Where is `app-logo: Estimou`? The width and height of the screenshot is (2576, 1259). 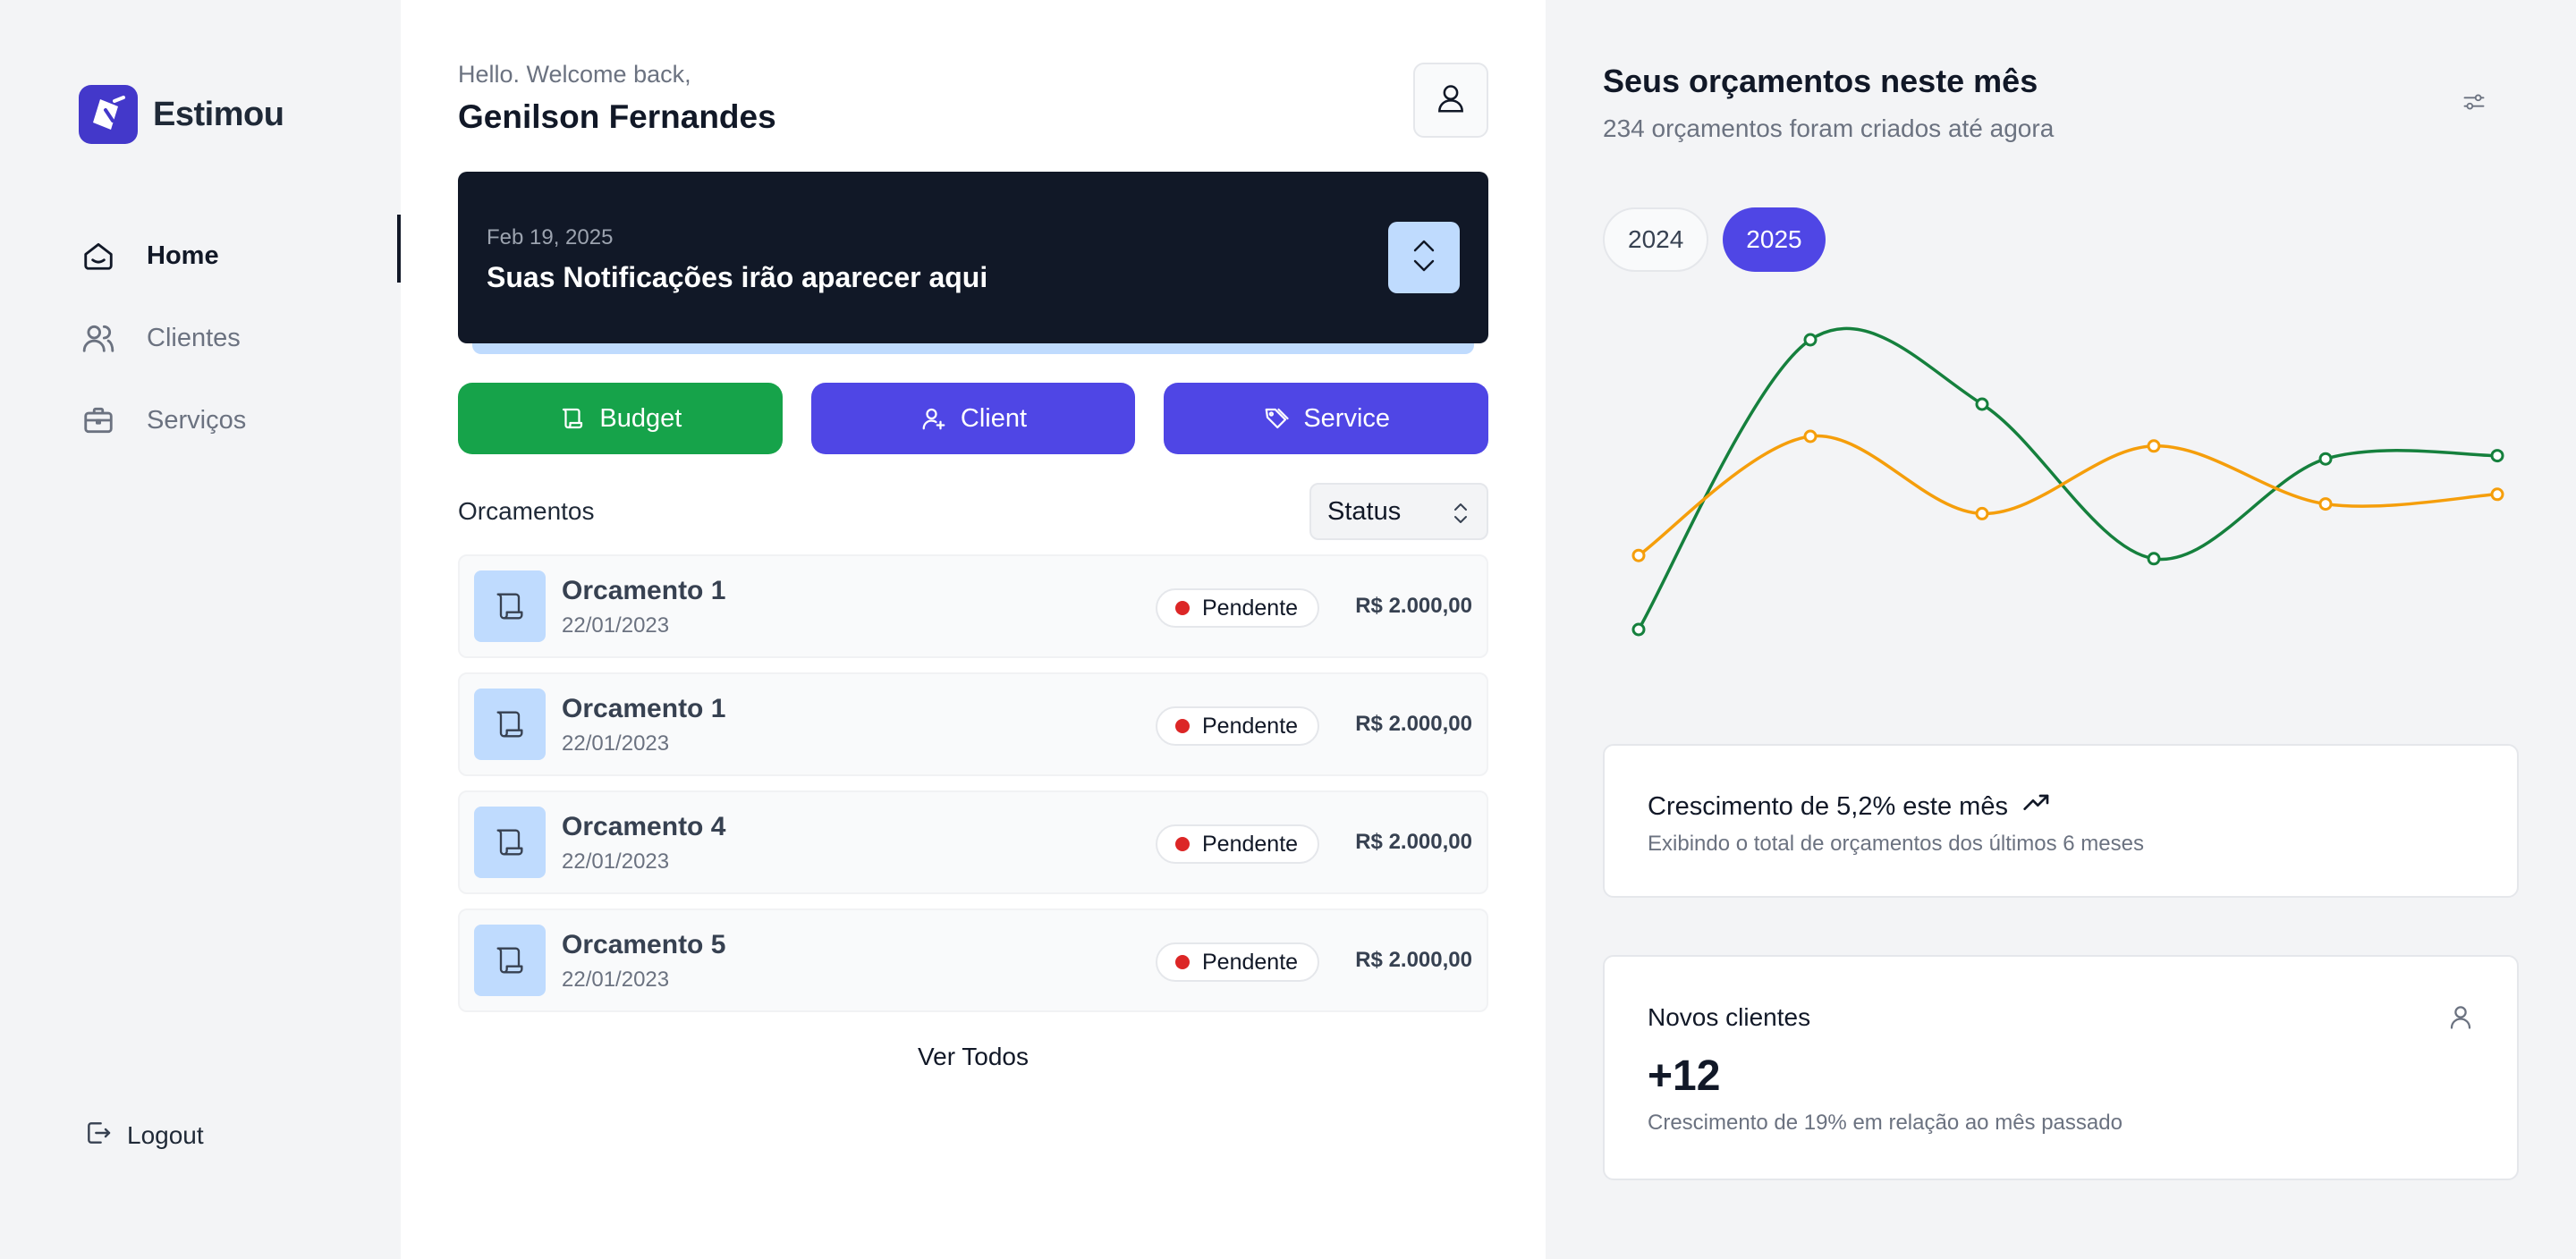 app-logo: Estimou is located at coordinates (181, 114).